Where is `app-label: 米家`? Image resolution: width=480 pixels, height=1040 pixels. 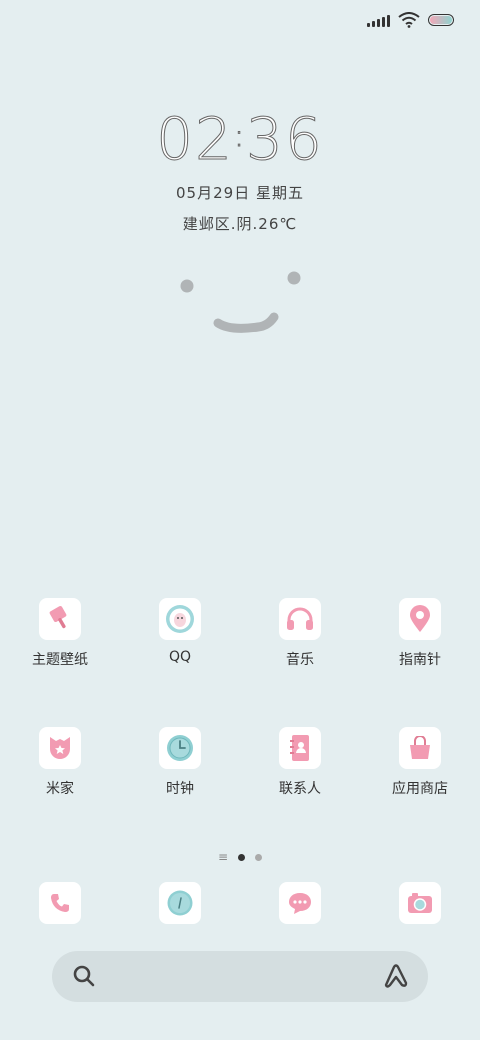 app-label: 米家 is located at coordinates (60, 789).